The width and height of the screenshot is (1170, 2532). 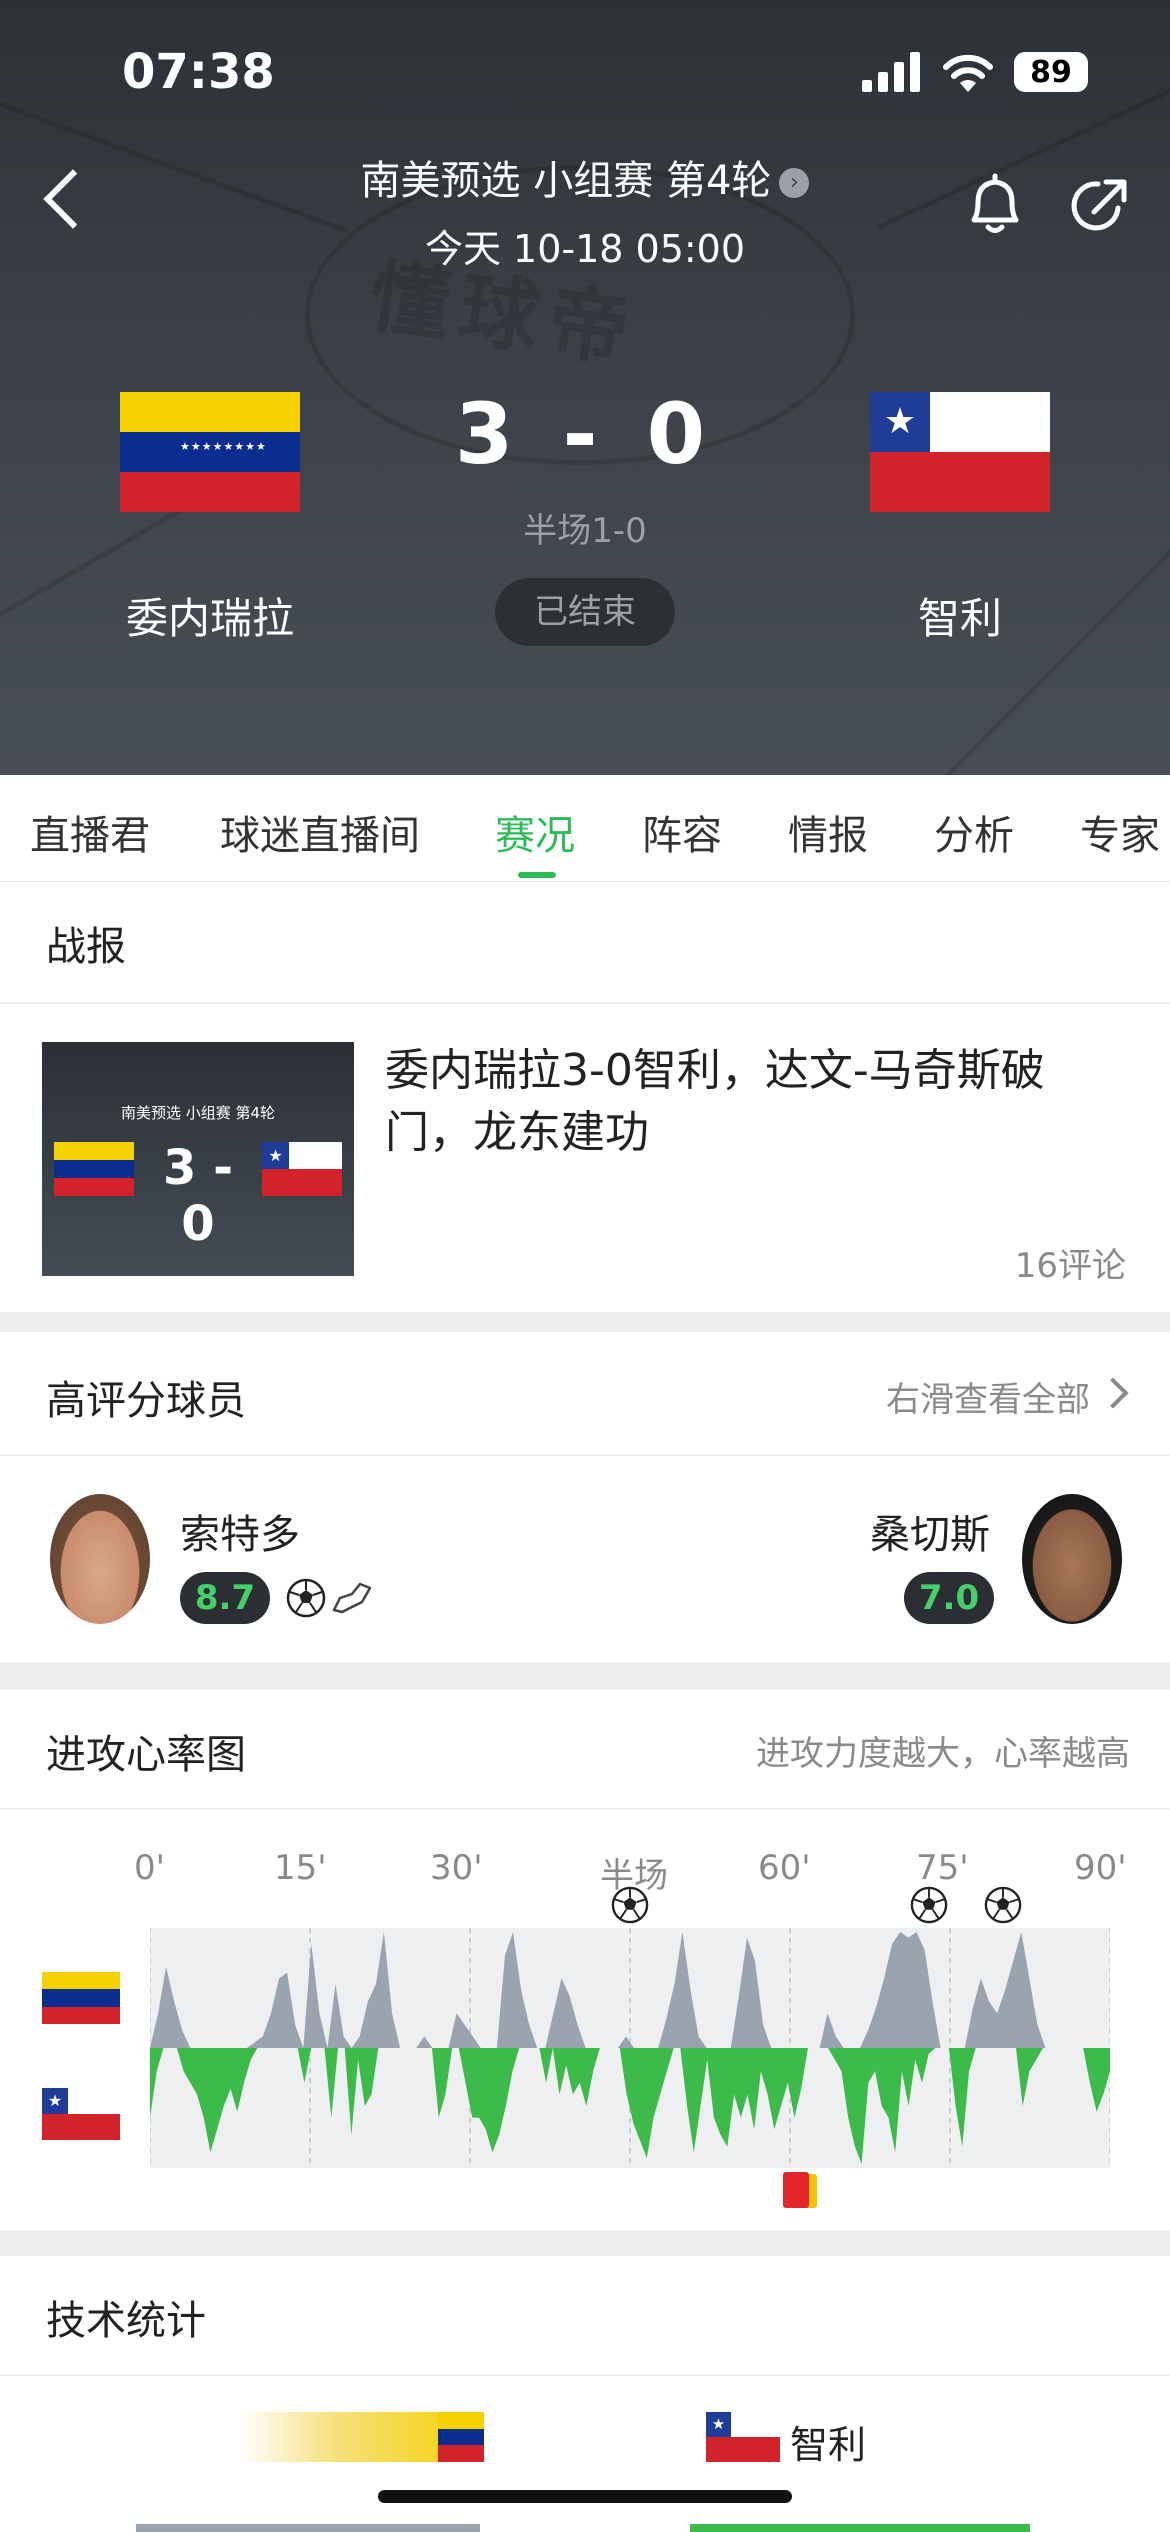 What do you see at coordinates (585, 2496) in the screenshot?
I see `home-indicator` at bounding box center [585, 2496].